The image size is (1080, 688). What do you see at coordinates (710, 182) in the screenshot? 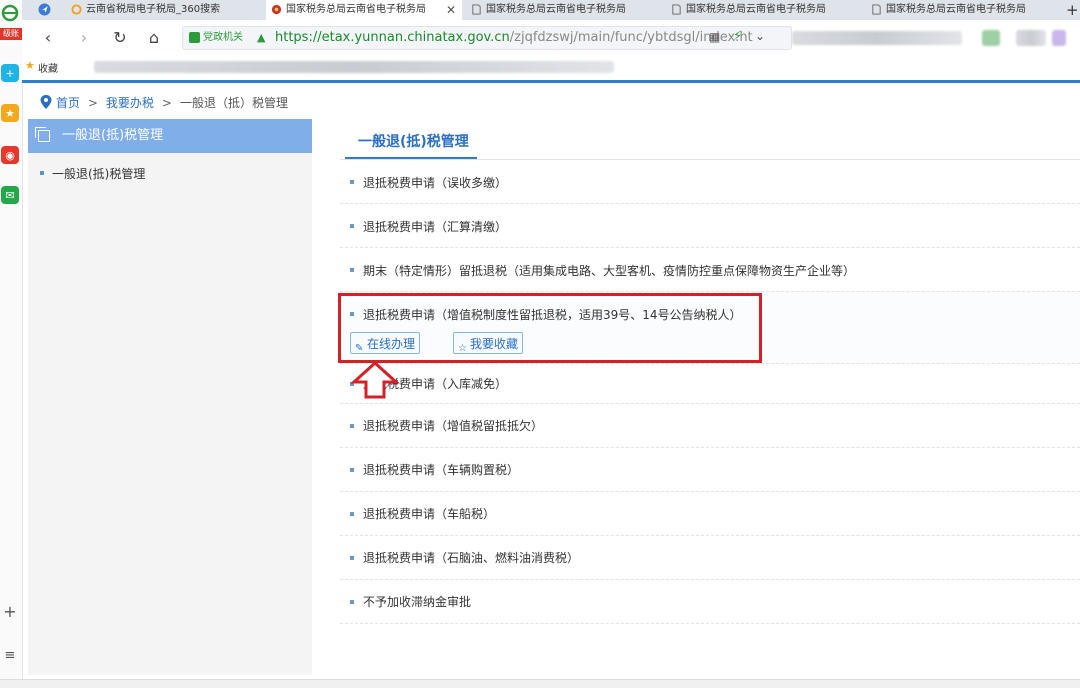
I see `list-item: 退抵税费申请（误收多缴）` at bounding box center [710, 182].